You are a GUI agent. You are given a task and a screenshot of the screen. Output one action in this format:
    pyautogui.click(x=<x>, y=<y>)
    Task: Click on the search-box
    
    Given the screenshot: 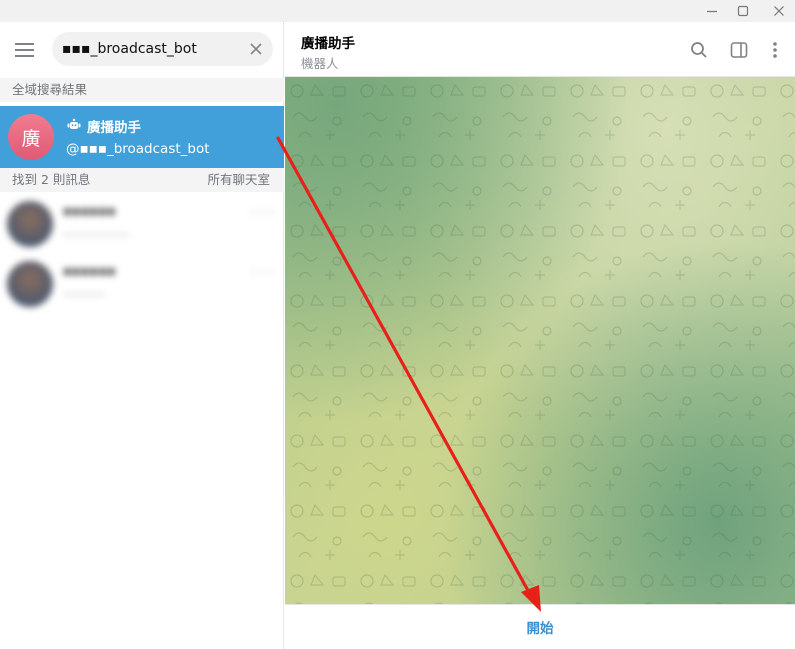 What is the action you would take?
    pyautogui.click(x=162, y=49)
    